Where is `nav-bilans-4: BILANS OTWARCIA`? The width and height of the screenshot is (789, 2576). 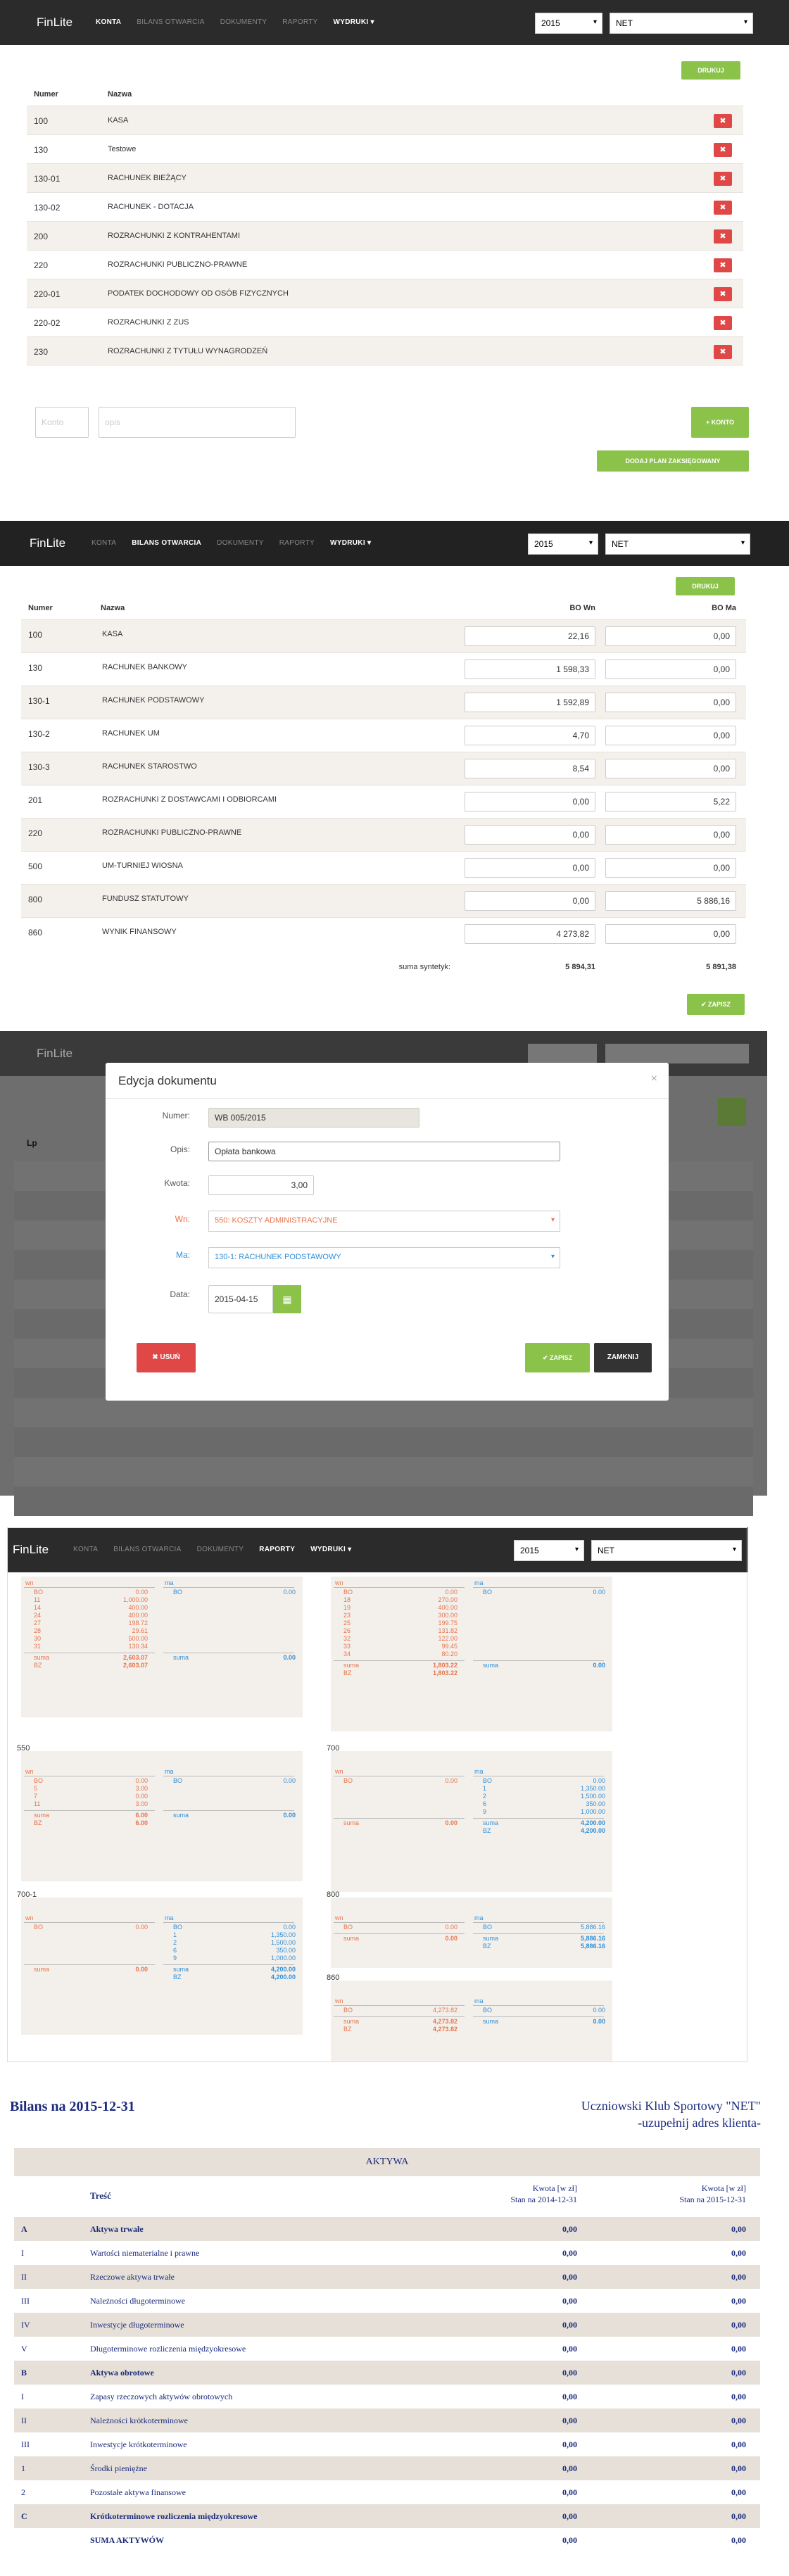
nav-bilans-4: BILANS OTWARCIA is located at coordinates (147, 1549).